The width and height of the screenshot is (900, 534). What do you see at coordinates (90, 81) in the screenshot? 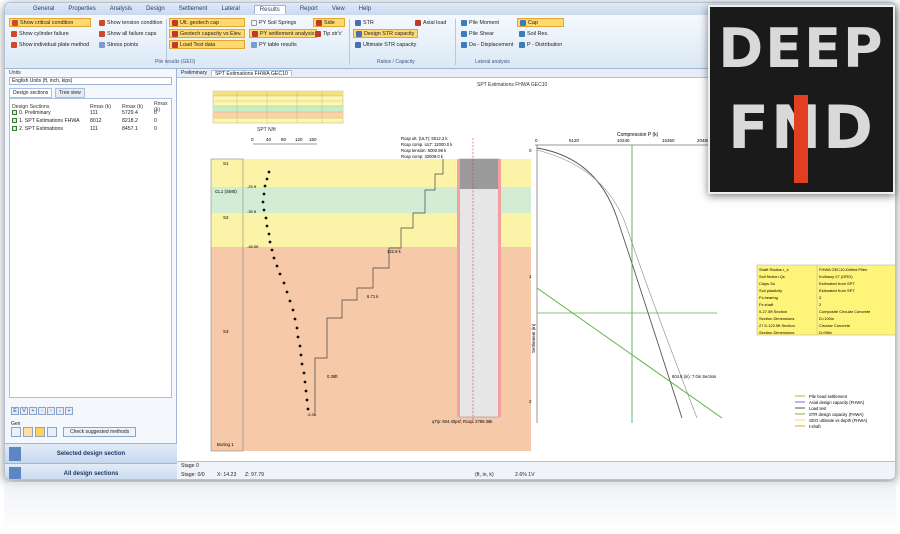
I see `units-select: English Units (ft, inch, kips)` at bounding box center [90, 81].